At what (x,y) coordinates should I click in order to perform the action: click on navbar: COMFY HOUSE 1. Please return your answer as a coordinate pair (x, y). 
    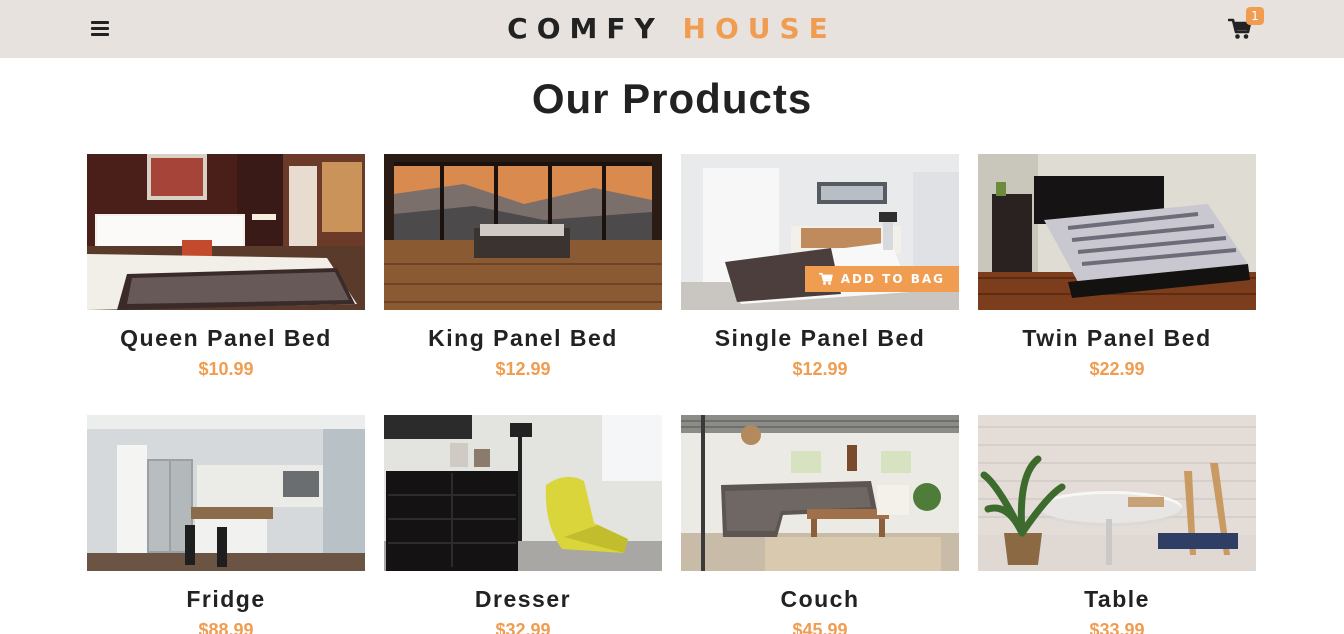
    Looking at the image, I should click on (672, 29).